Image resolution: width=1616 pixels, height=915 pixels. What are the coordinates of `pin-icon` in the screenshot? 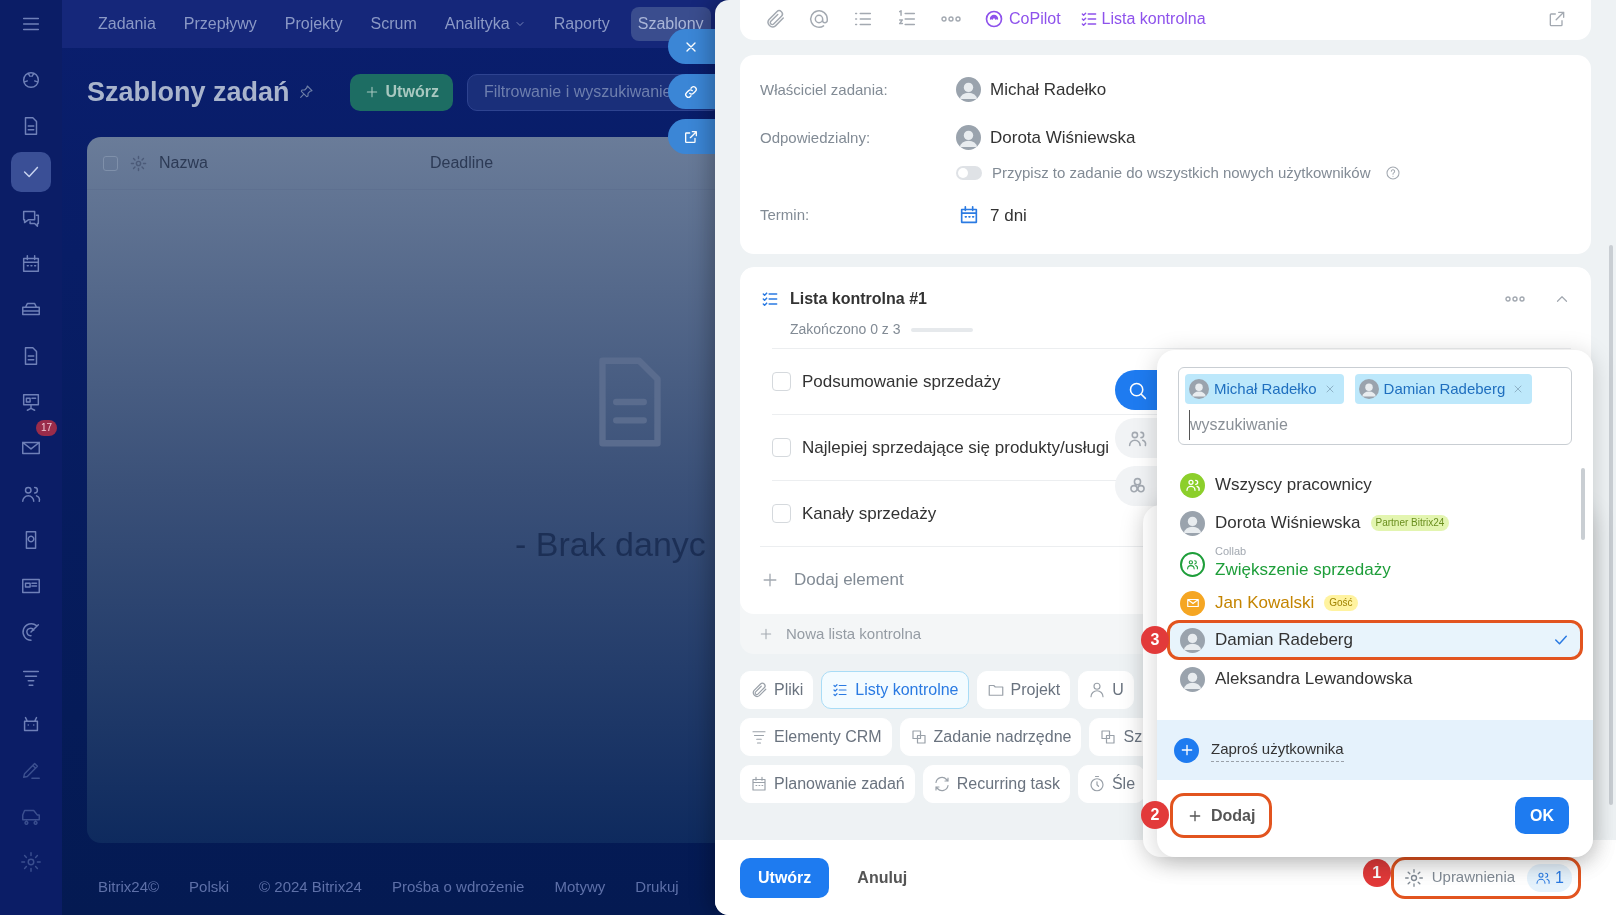 It's located at (305, 92).